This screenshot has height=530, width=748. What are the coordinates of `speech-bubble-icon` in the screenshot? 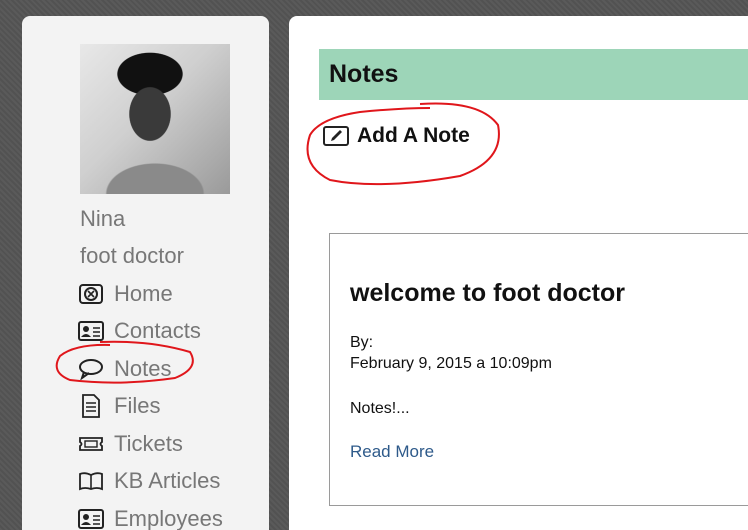 It's located at (91, 369).